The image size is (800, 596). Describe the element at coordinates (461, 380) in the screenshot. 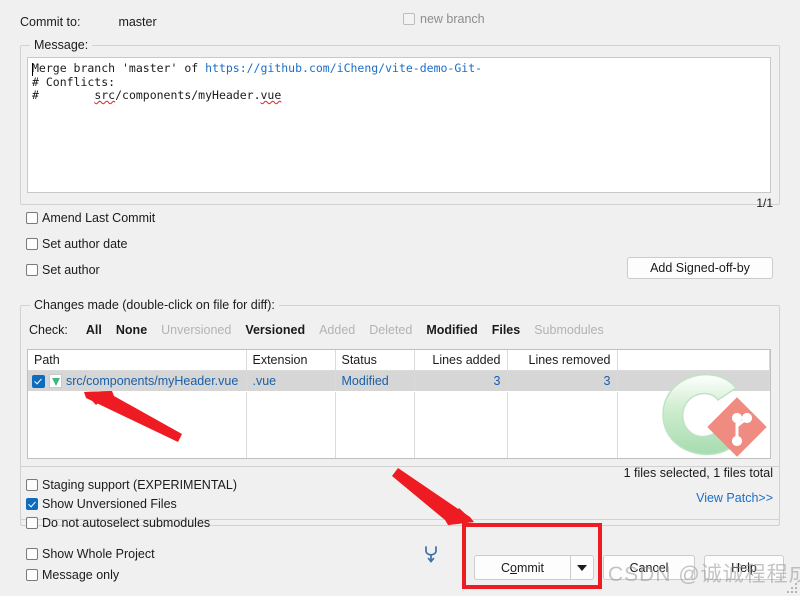

I see `cell-lines-added: 3` at that location.